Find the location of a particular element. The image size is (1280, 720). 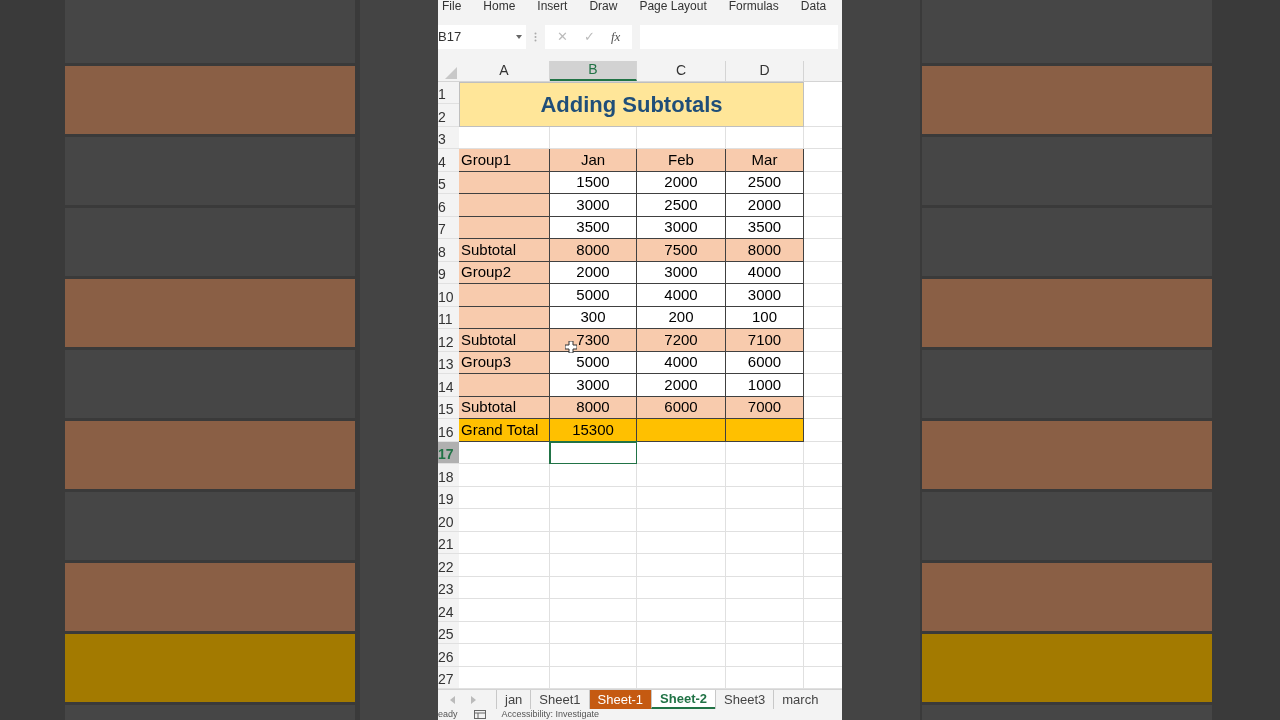

menu-item: Home is located at coordinates (499, 6).